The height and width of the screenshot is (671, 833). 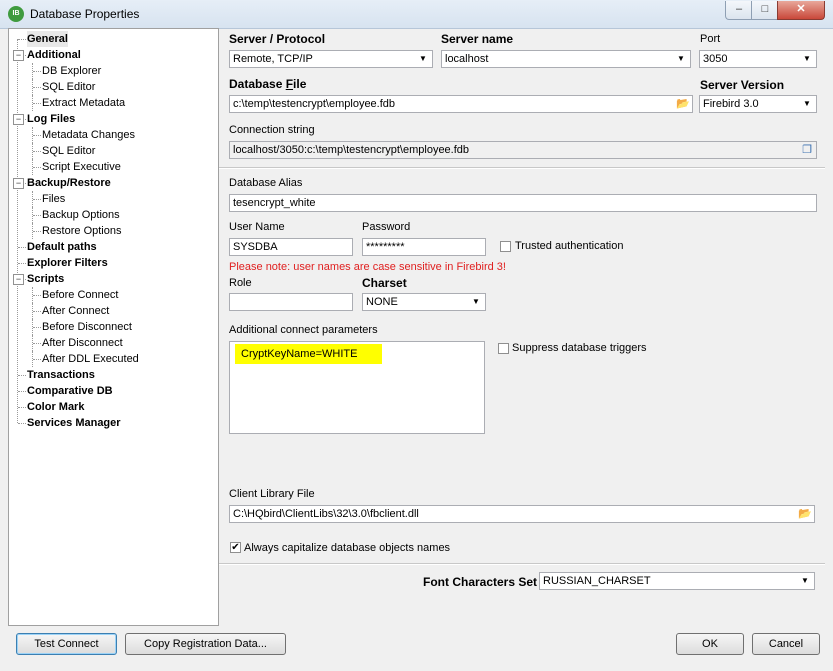 What do you see at coordinates (61, 375) in the screenshot?
I see `tree-item: Transactions` at bounding box center [61, 375].